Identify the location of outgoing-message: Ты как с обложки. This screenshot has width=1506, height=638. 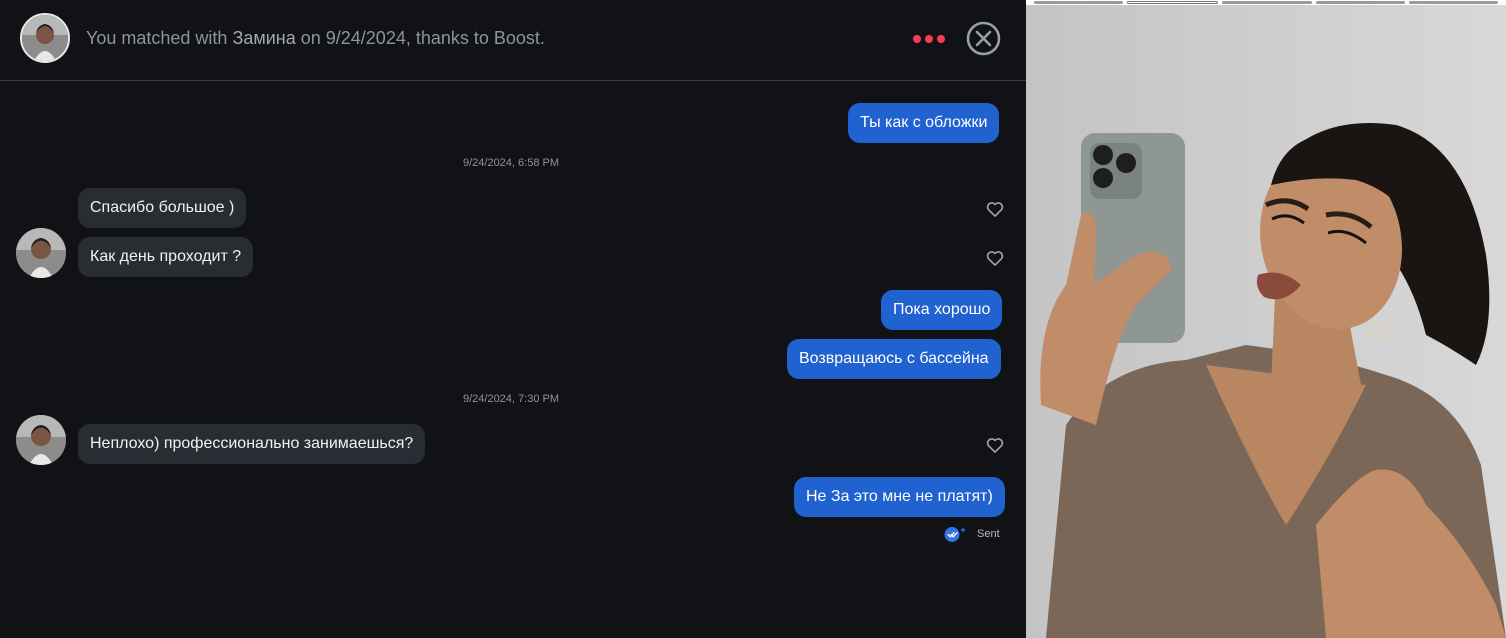
(924, 123).